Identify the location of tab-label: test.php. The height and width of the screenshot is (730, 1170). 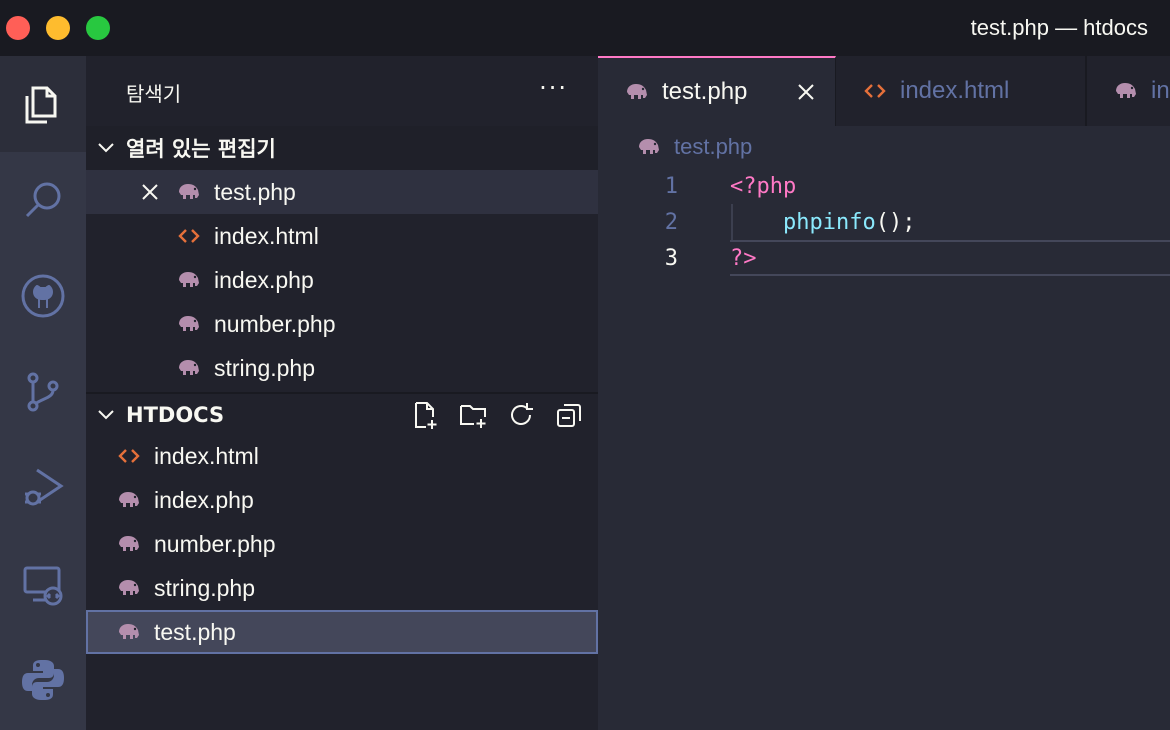
(705, 91).